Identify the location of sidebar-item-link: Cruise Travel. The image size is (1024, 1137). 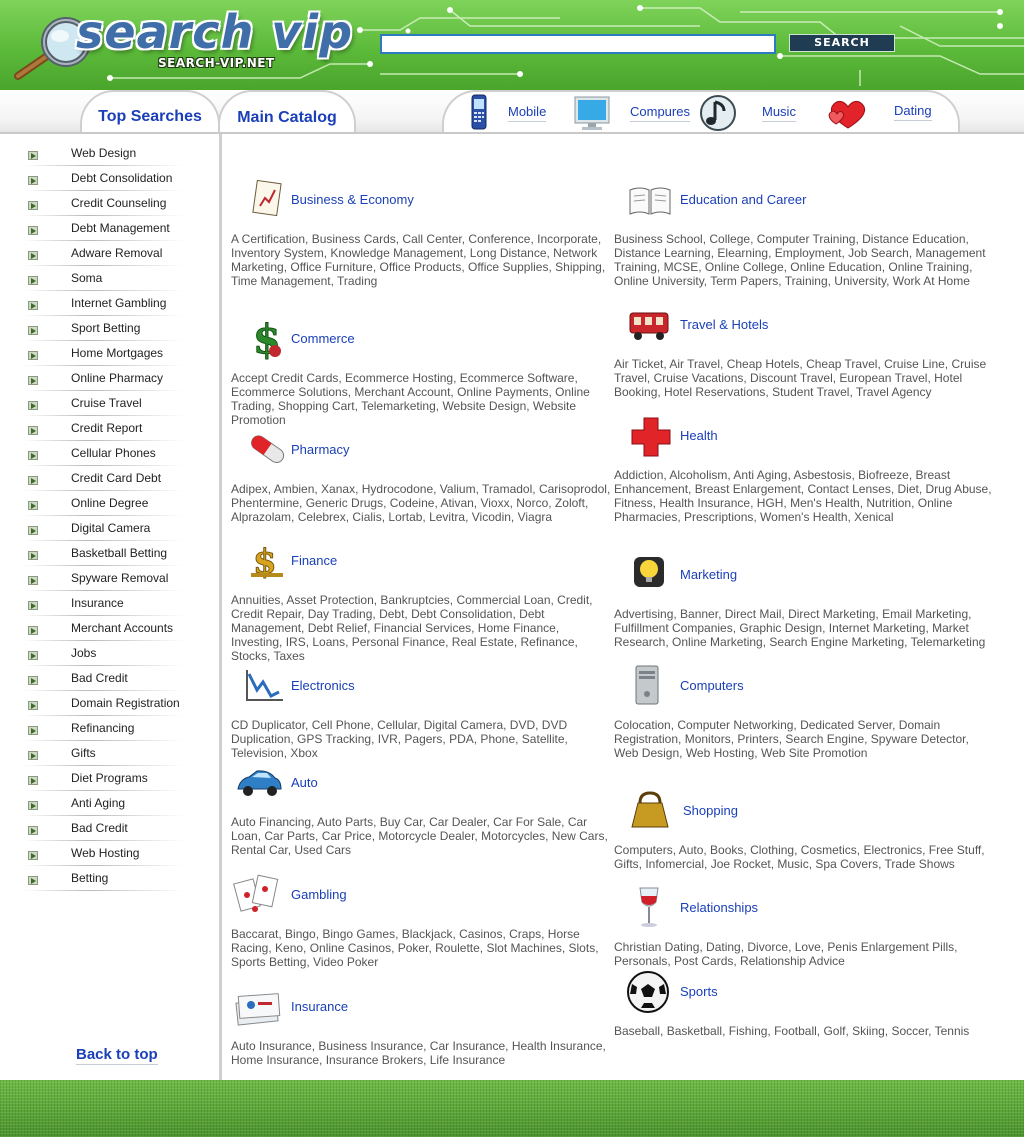
(106, 403).